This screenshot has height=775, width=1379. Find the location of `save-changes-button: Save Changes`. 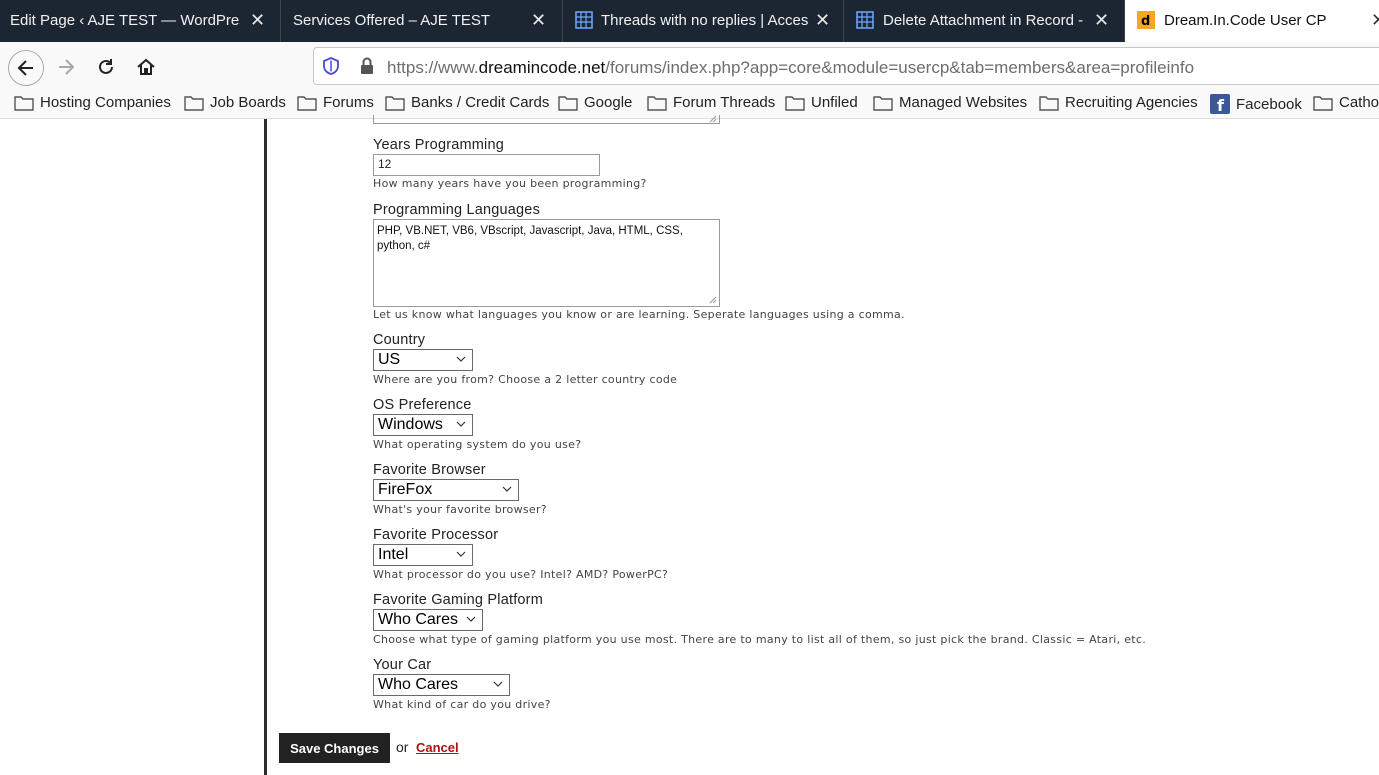

save-changes-button: Save Changes is located at coordinates (334, 748).